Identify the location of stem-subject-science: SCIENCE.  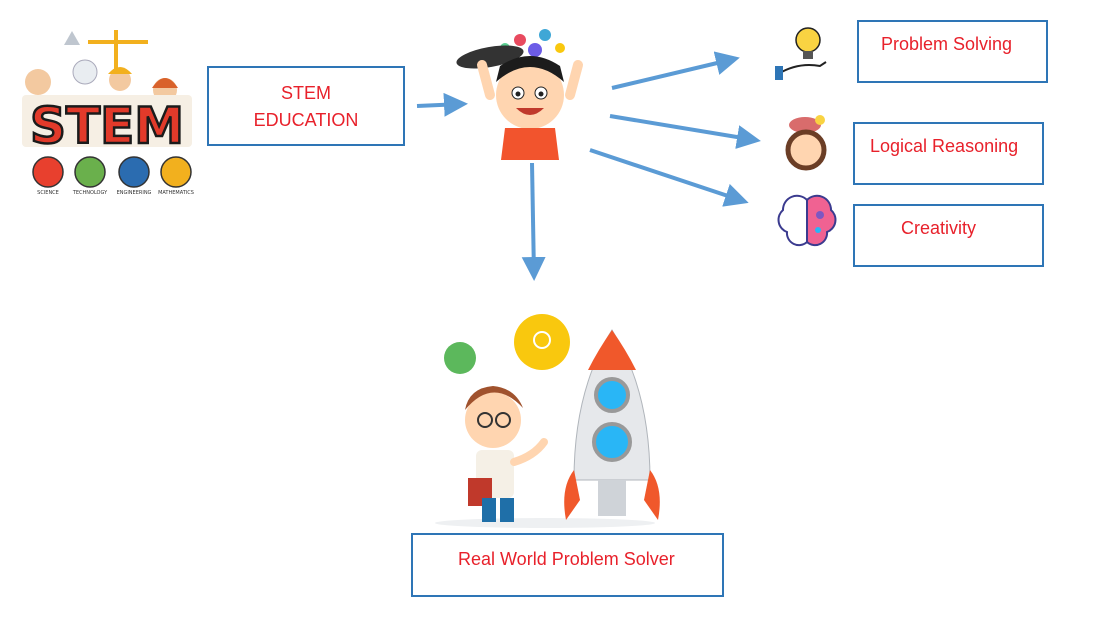
(48, 193).